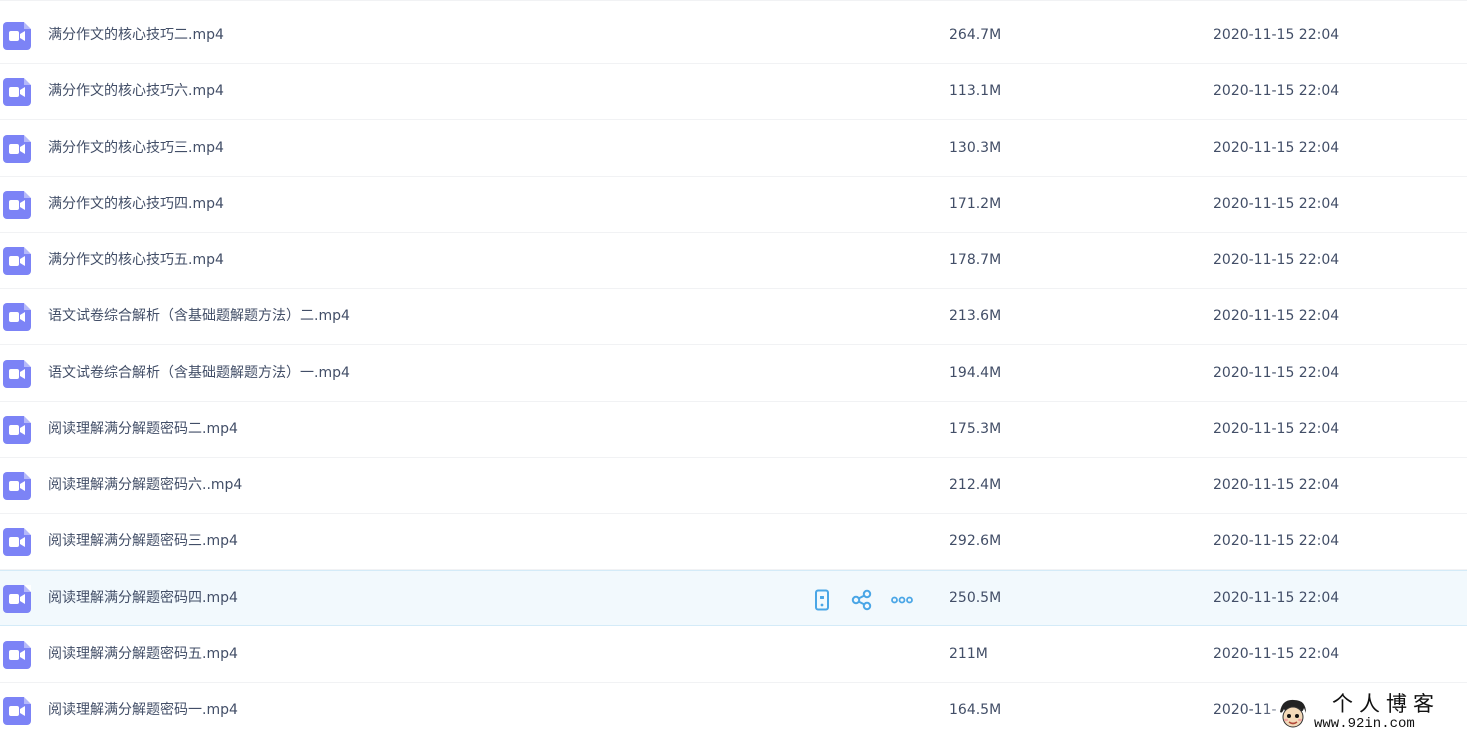 The width and height of the screenshot is (1467, 737). I want to click on file-row: 阅读理解满分解题密码五.mp4 211M 2020-11-15 22:04, so click(733, 655).